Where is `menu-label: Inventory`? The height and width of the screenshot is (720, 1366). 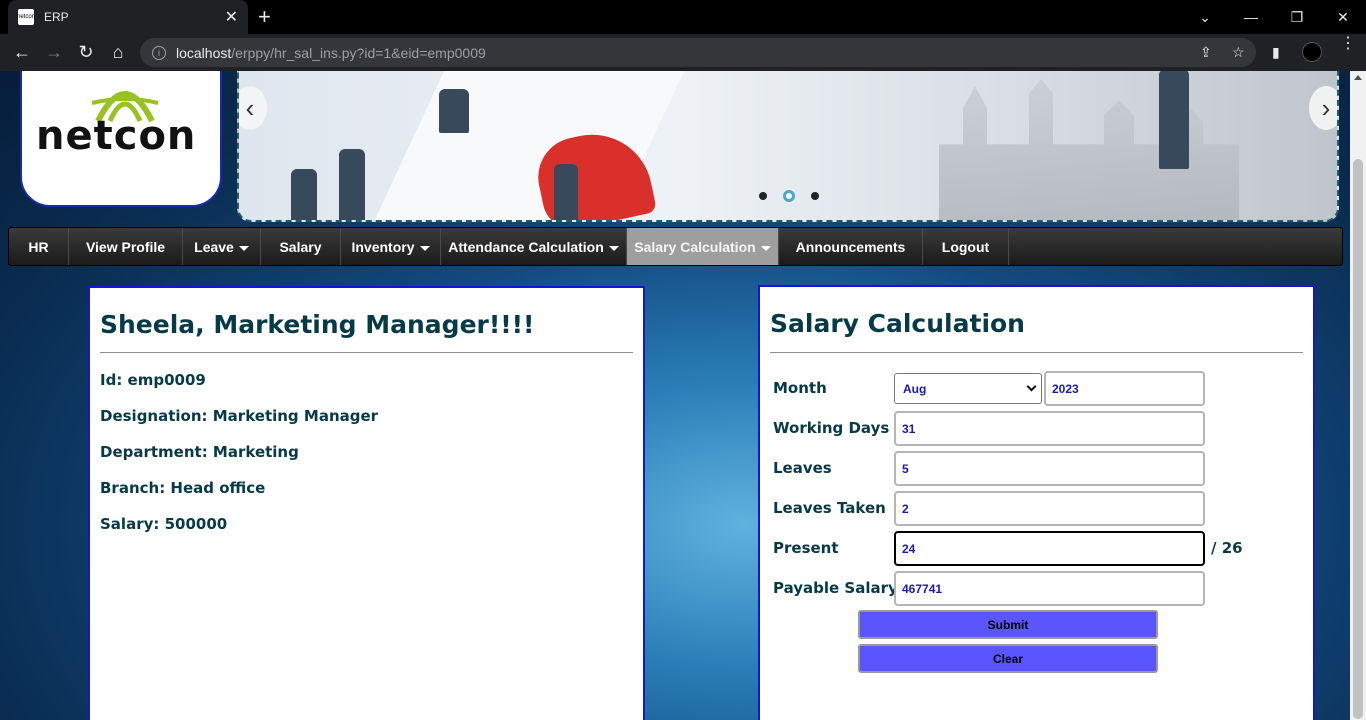 menu-label: Inventory is located at coordinates (383, 246).